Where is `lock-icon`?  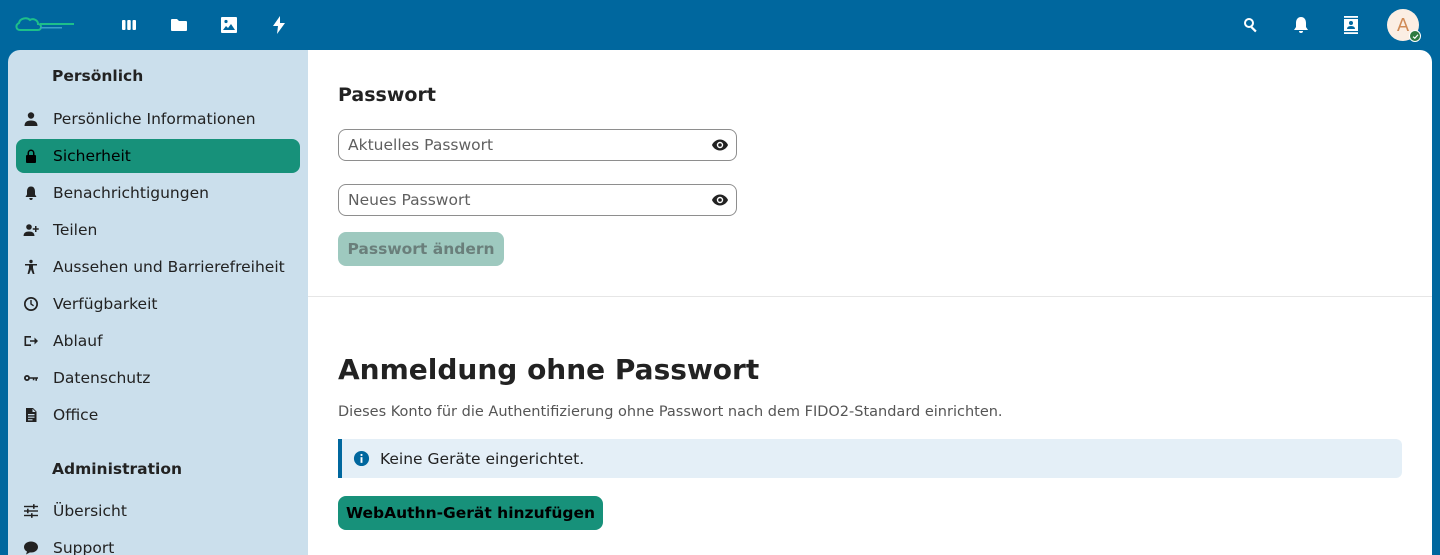 lock-icon is located at coordinates (31, 156).